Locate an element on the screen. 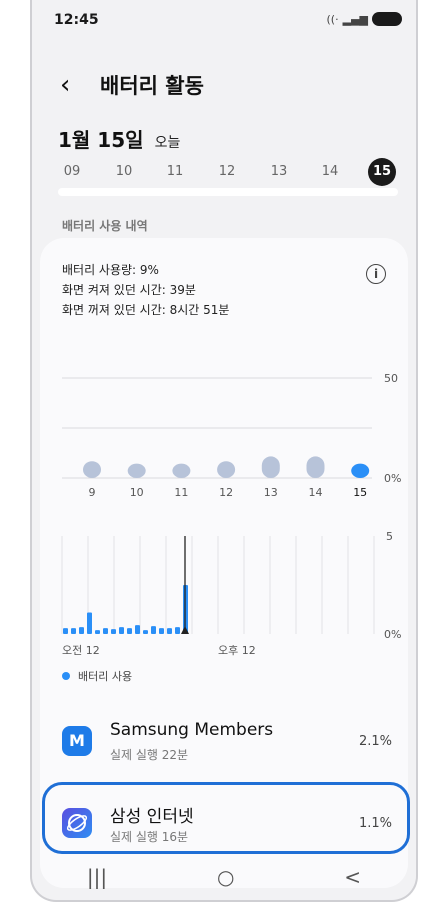 The width and height of the screenshot is (448, 904). chart-legend: 배터리 사용 is located at coordinates (97, 676).